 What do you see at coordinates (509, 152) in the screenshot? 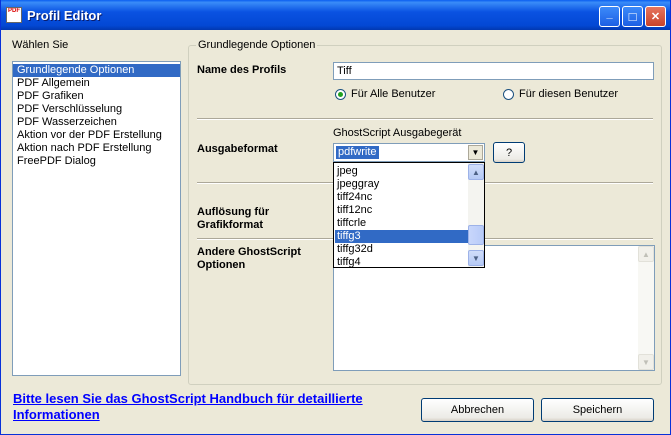
I see `device-help-button: ?` at bounding box center [509, 152].